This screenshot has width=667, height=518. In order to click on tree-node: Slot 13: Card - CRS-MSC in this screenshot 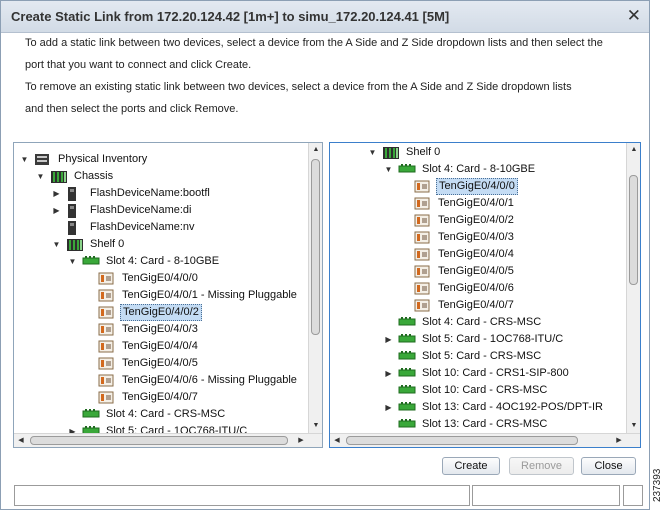, I will do `click(478, 424)`.